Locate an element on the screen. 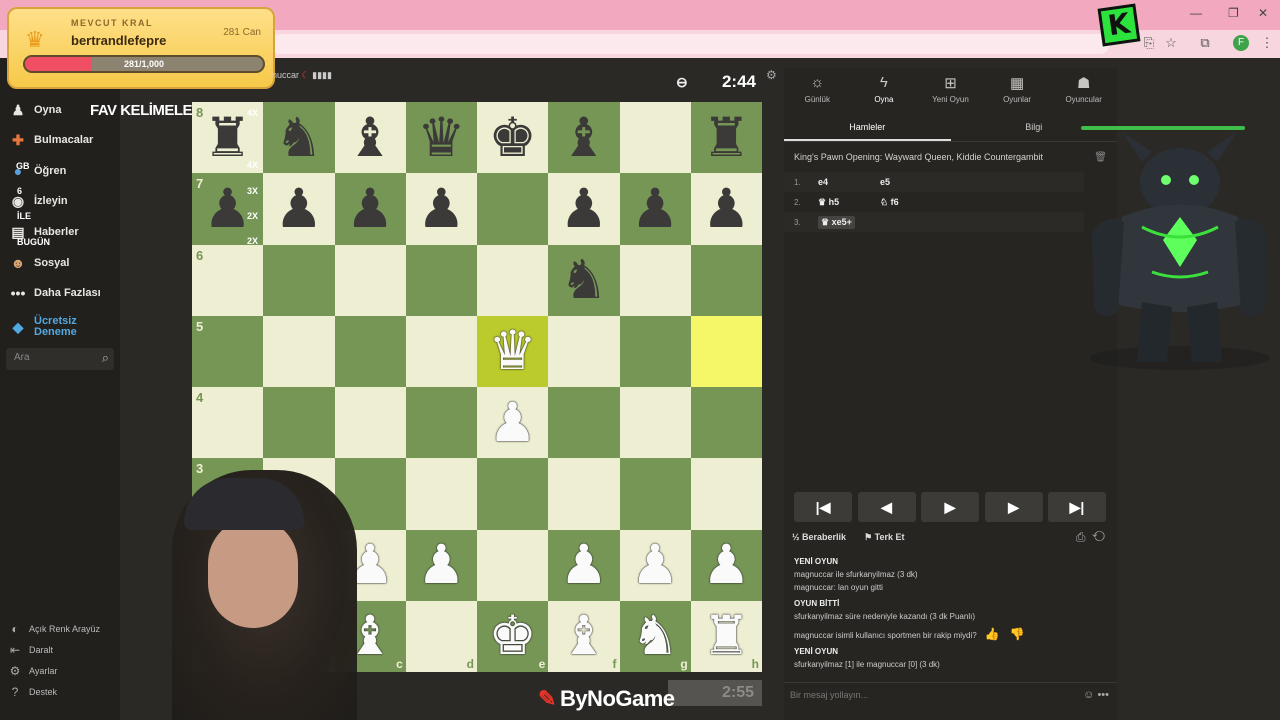 The image size is (1280, 720). settings-link: ⚙ Ayarlar is located at coordinates (33, 671).